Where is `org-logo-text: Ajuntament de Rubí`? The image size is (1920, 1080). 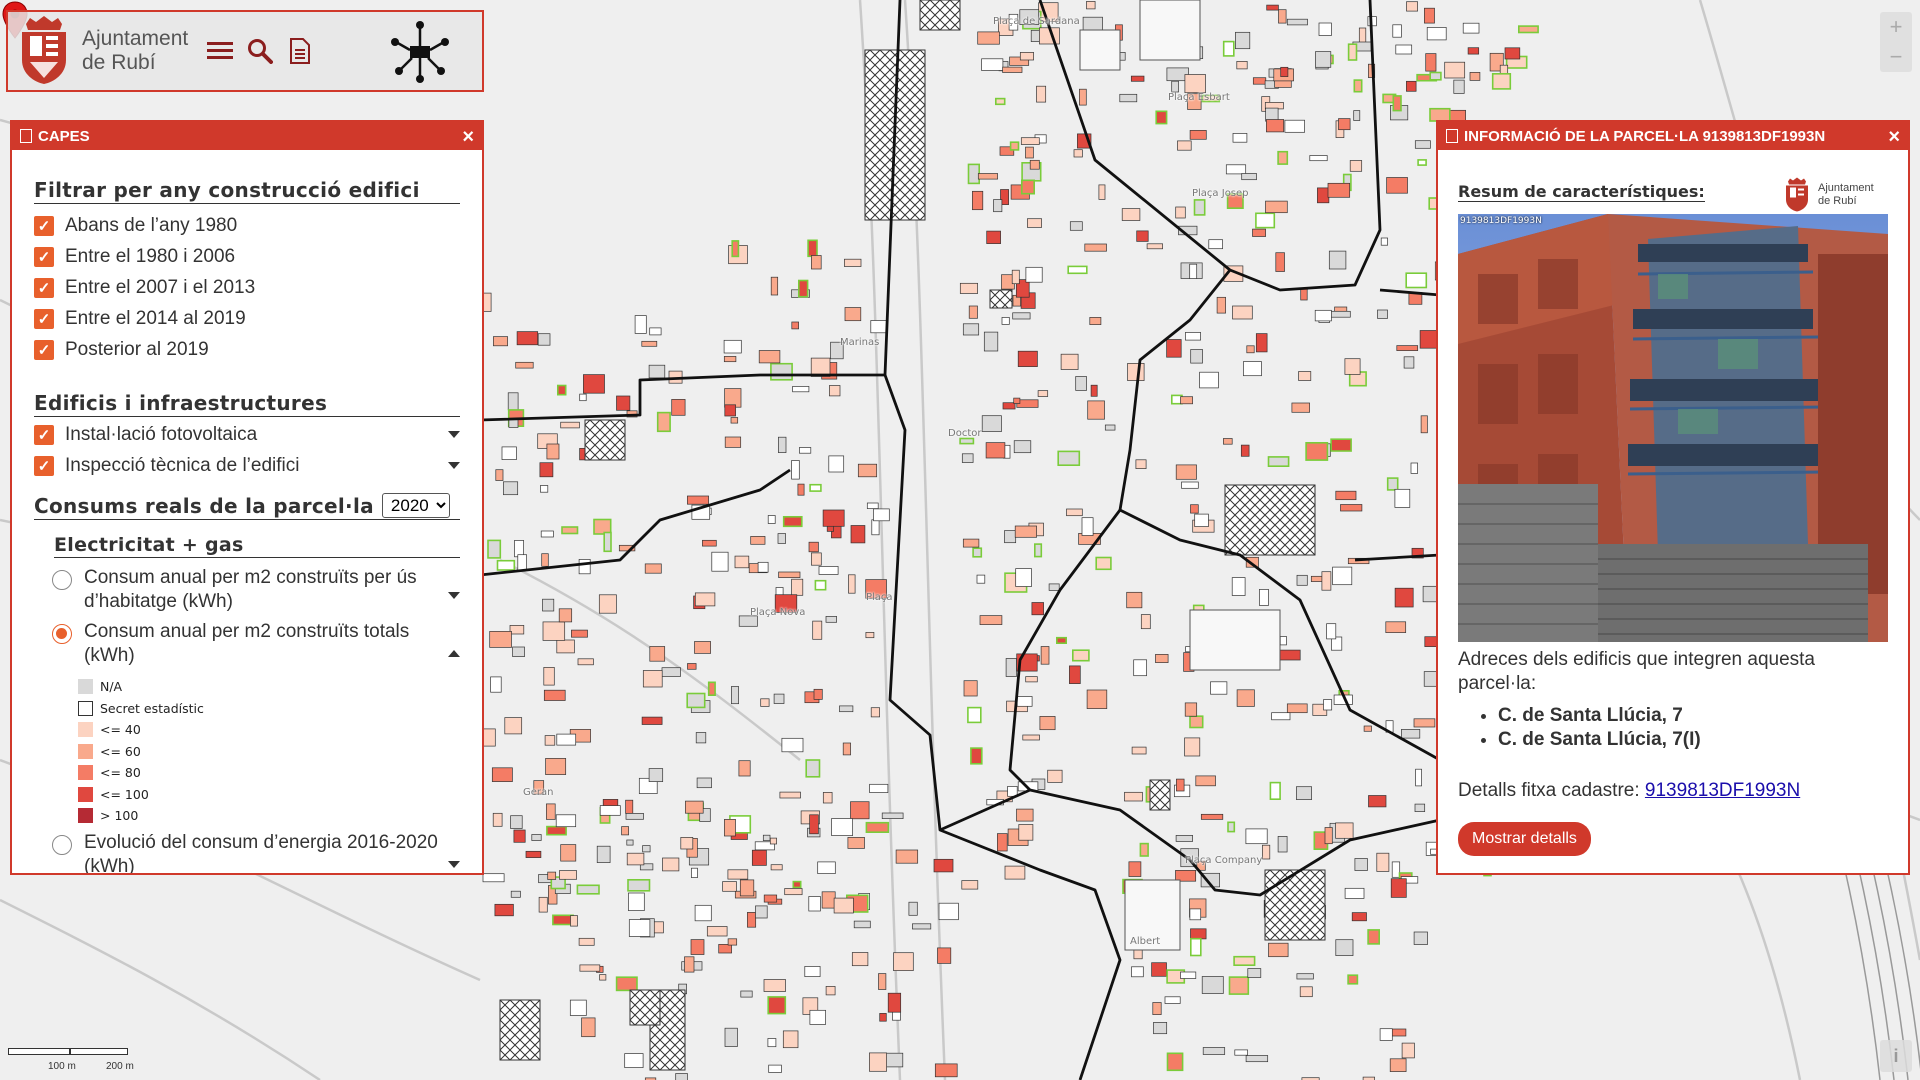
org-logo-text: Ajuntament de Rubí is located at coordinates (1846, 195).